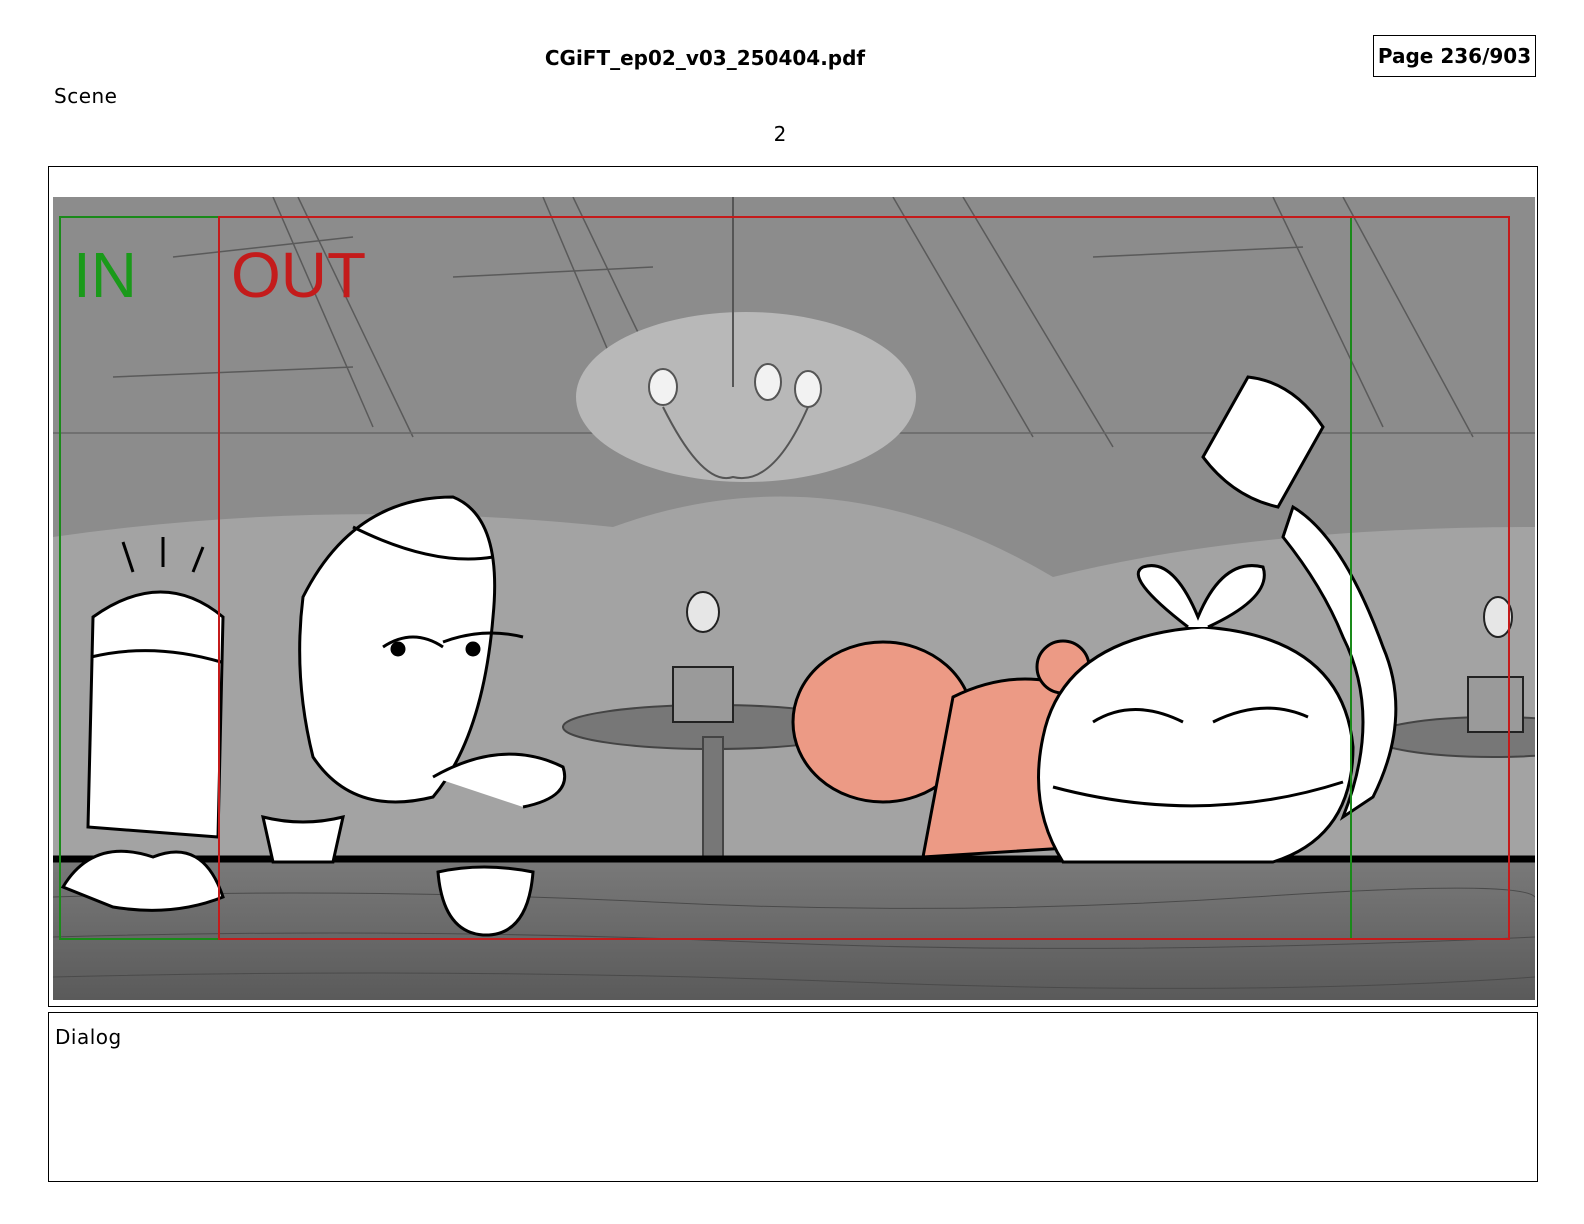 The height and width of the screenshot is (1224, 1584). Describe the element at coordinates (298, 275) in the screenshot. I see `out-marker: OUT` at that location.